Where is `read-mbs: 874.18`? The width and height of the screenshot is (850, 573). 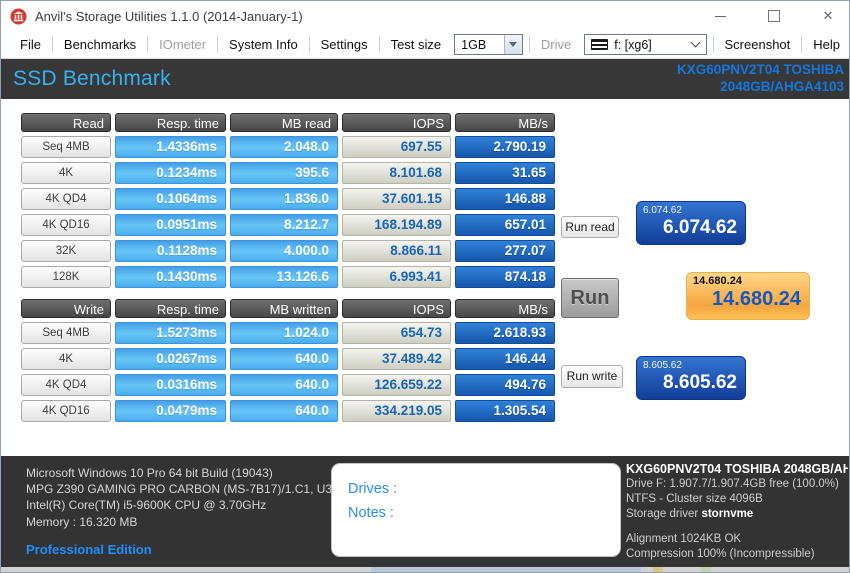
read-mbs: 874.18 is located at coordinates (505, 277).